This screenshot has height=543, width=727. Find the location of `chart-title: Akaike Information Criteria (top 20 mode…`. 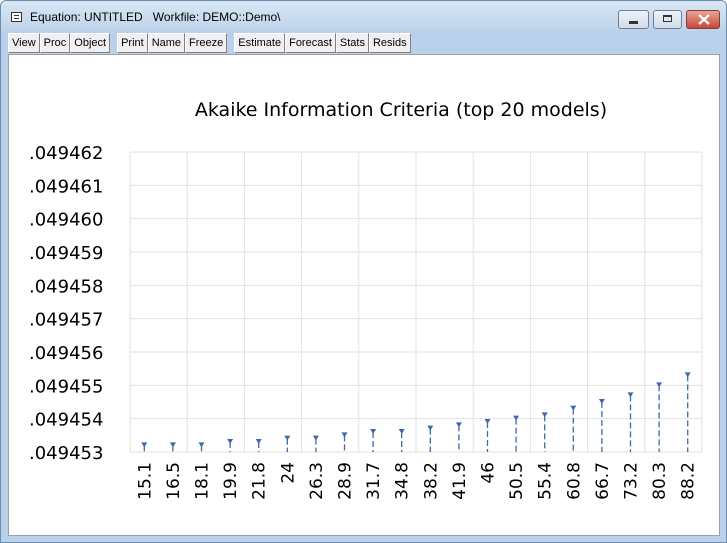

chart-title: Akaike Information Criteria (top 20 mode… is located at coordinates (401, 110).